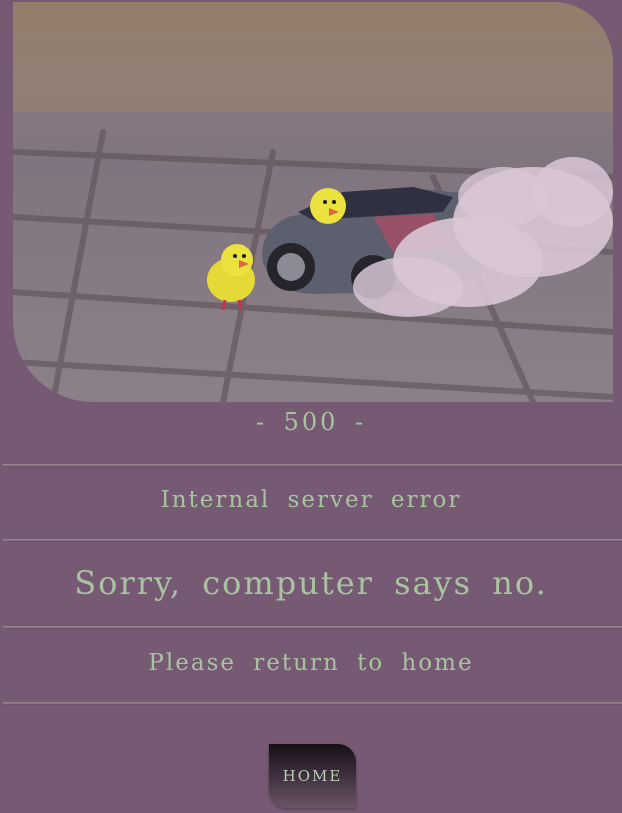 The height and width of the screenshot is (813, 622). Describe the element at coordinates (311, 422) in the screenshot. I see `error-code: - 500 -` at that location.